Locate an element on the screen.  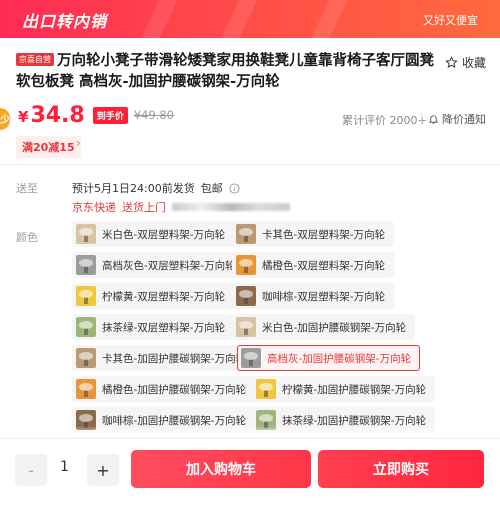
banner-title: 出口转内销 is located at coordinates (65, 21).